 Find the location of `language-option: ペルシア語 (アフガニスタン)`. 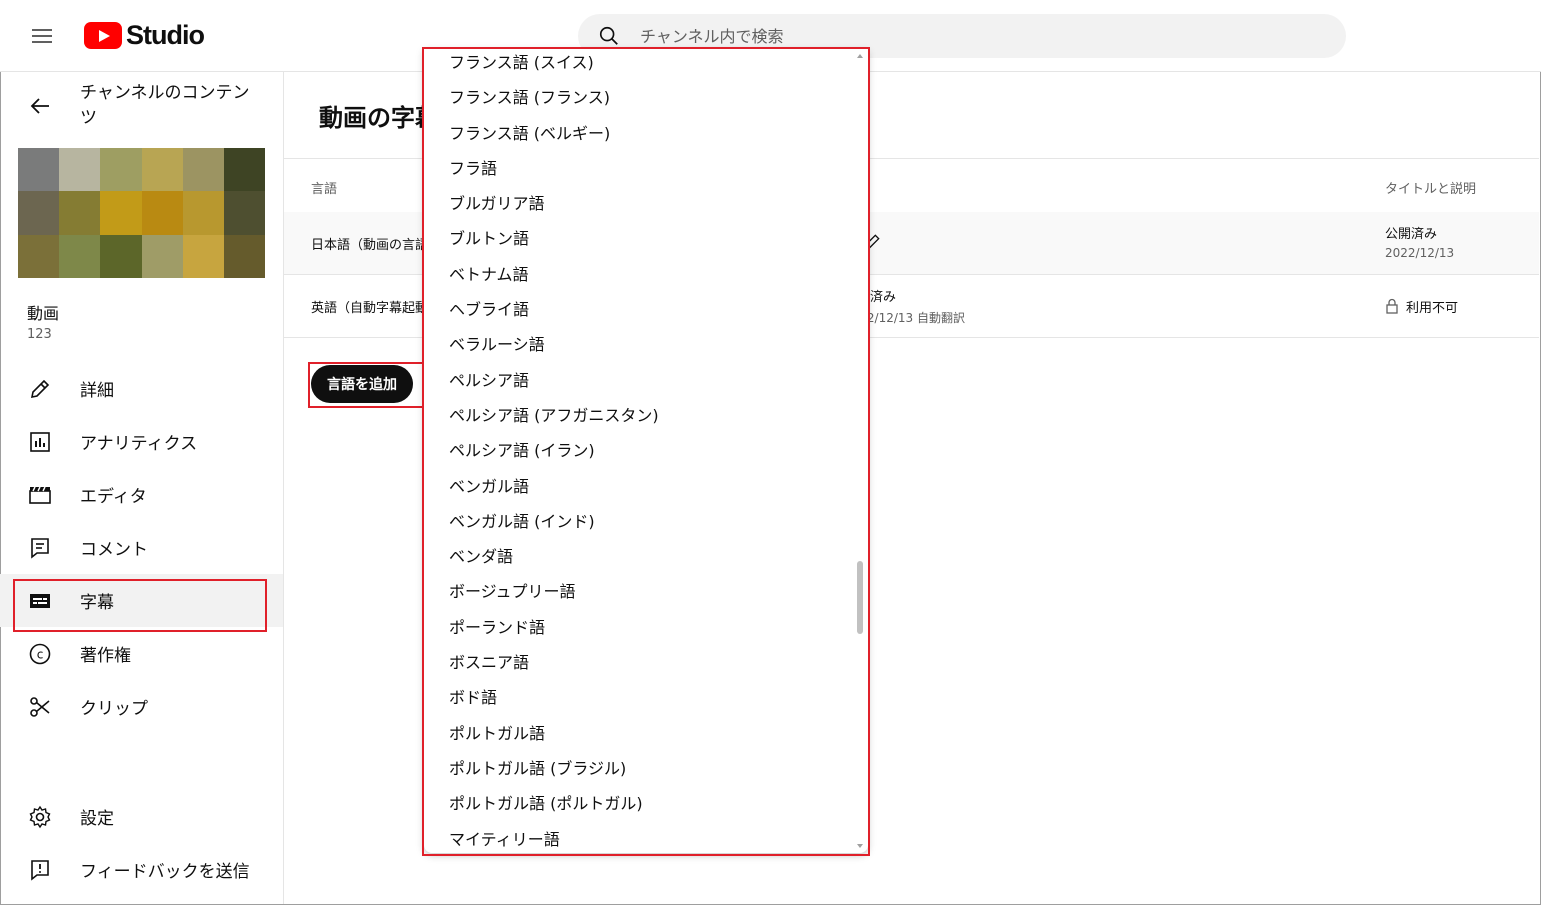

language-option: ペルシア語 (アフガニスタン) is located at coordinates (639, 415).